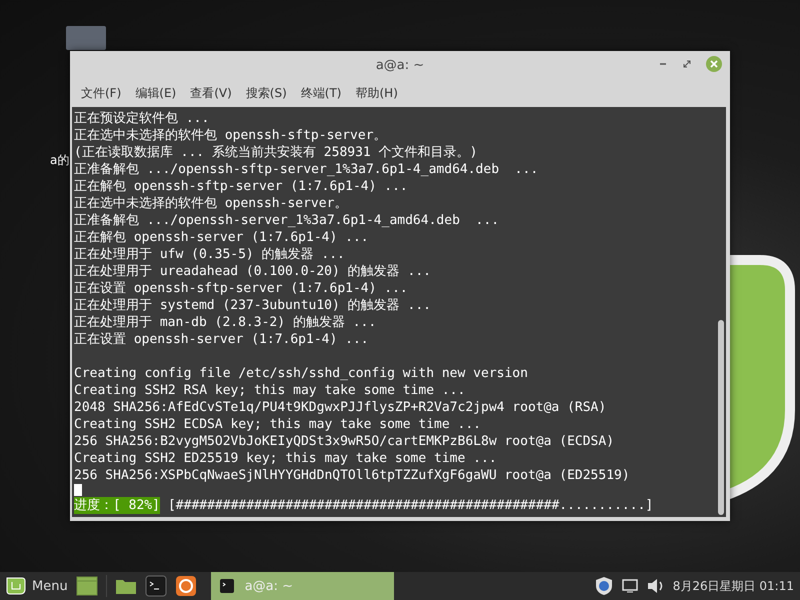 The image size is (800, 600). Describe the element at coordinates (687, 64) in the screenshot. I see `maximize-icon` at that location.